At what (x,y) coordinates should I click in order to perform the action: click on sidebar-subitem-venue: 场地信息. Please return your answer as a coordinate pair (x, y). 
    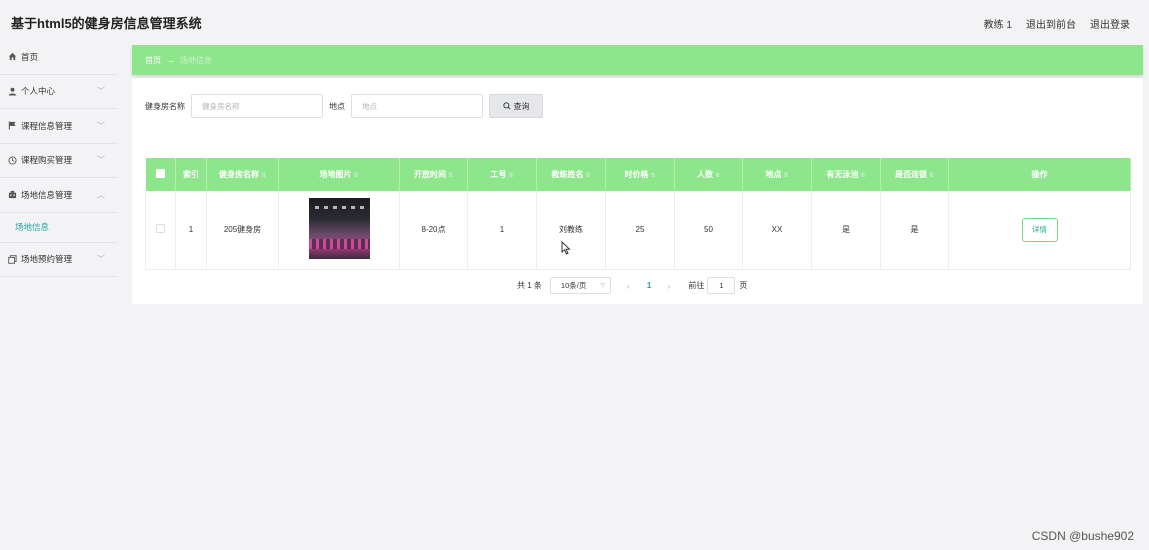
    Looking at the image, I should click on (59, 228).